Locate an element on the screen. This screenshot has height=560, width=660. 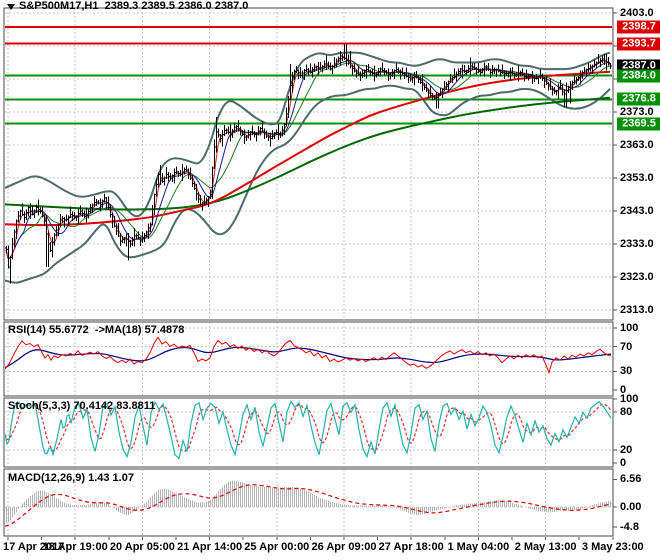
stoch-axis-label: 100 is located at coordinates (629, 399).